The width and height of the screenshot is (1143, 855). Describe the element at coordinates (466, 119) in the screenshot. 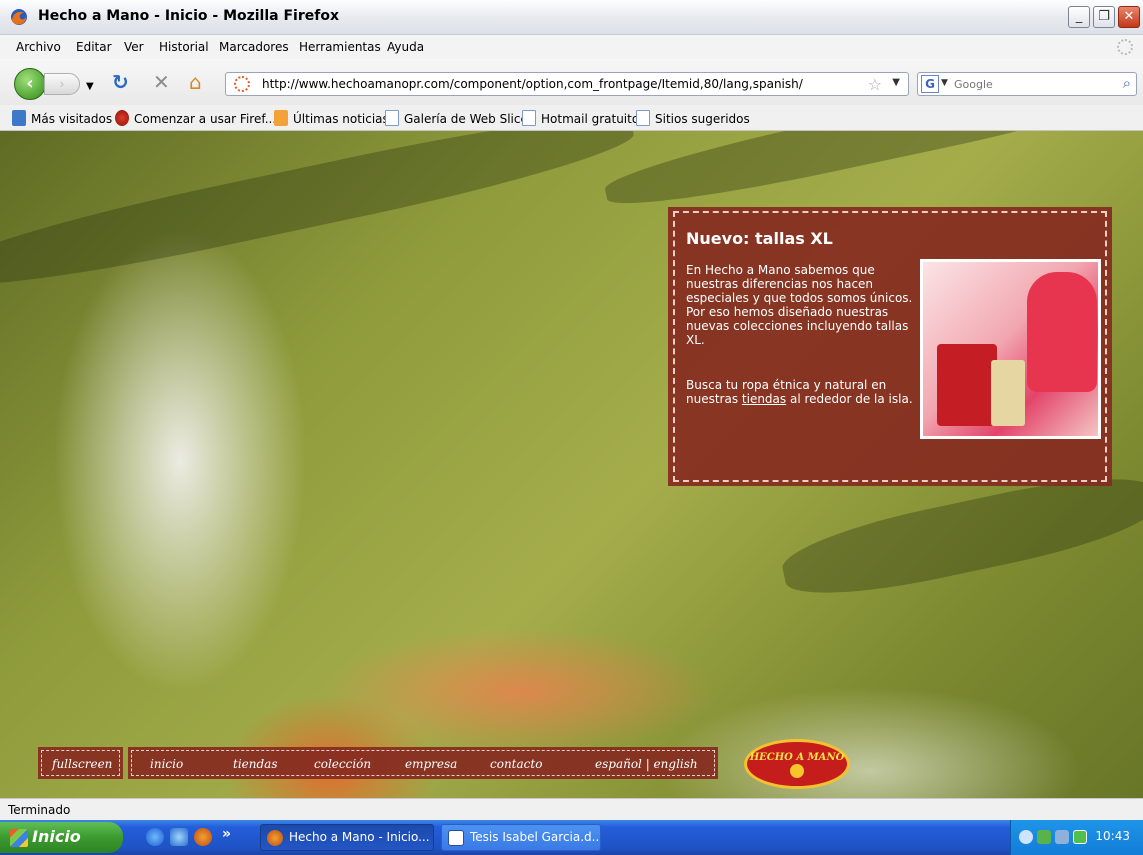

I see `bookmark-label: Galería de Web Slice` at that location.